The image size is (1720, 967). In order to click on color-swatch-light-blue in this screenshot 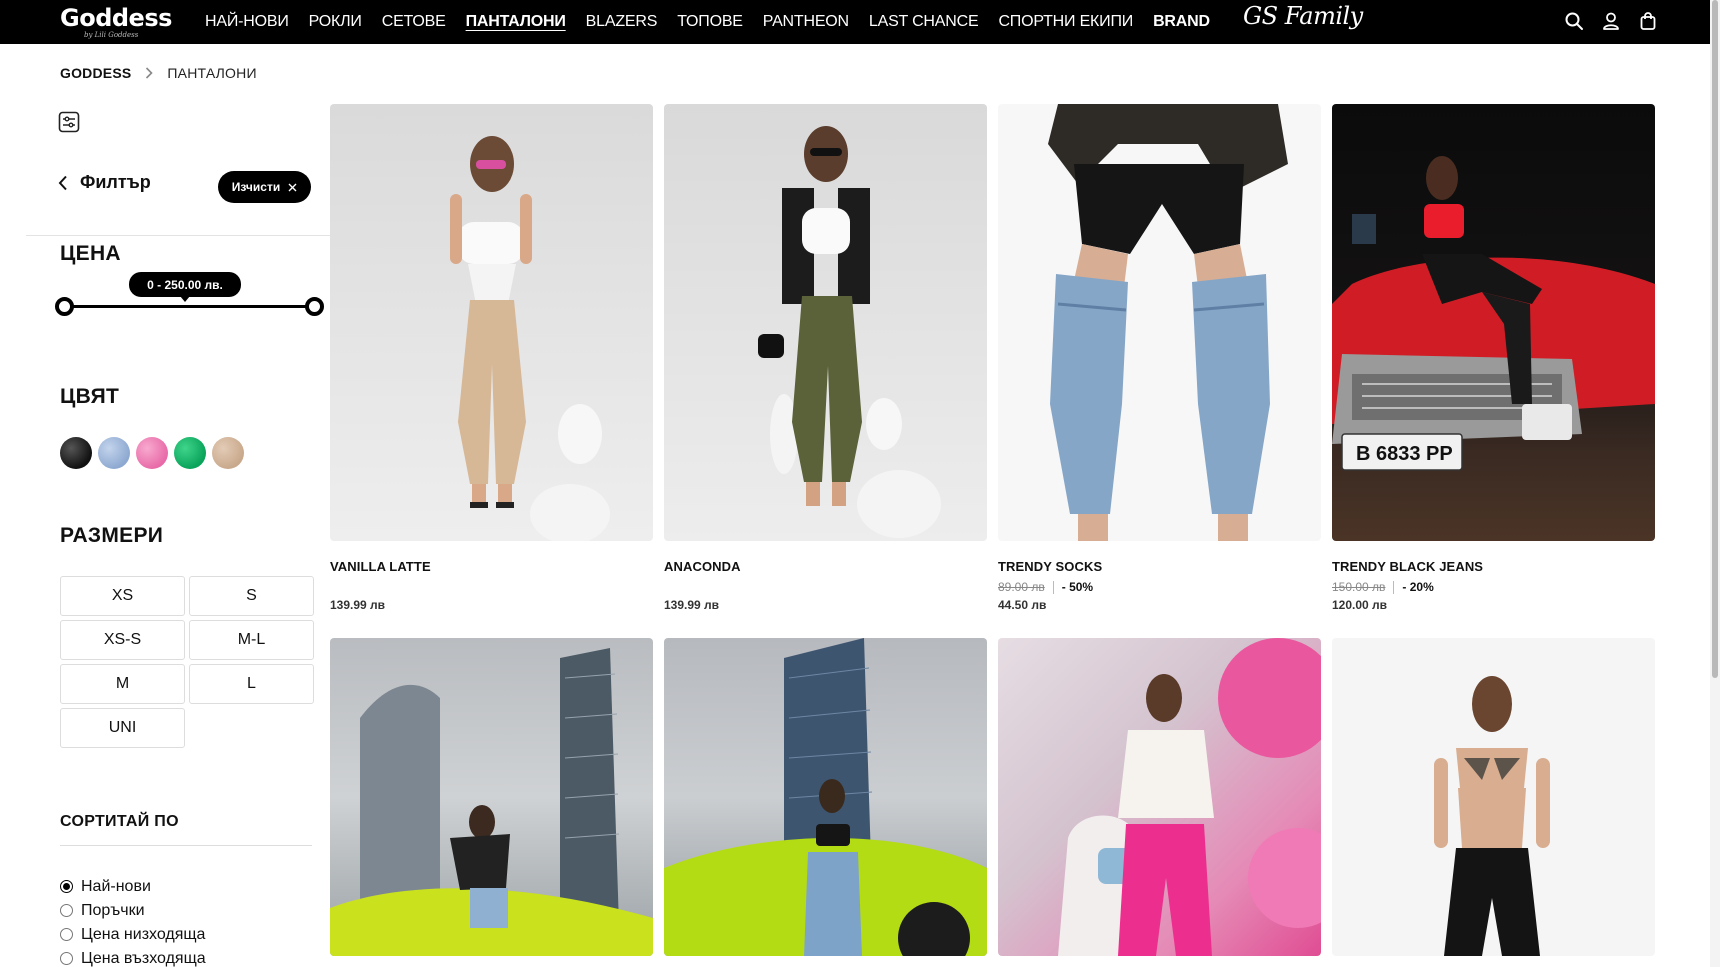, I will do `click(114, 453)`.